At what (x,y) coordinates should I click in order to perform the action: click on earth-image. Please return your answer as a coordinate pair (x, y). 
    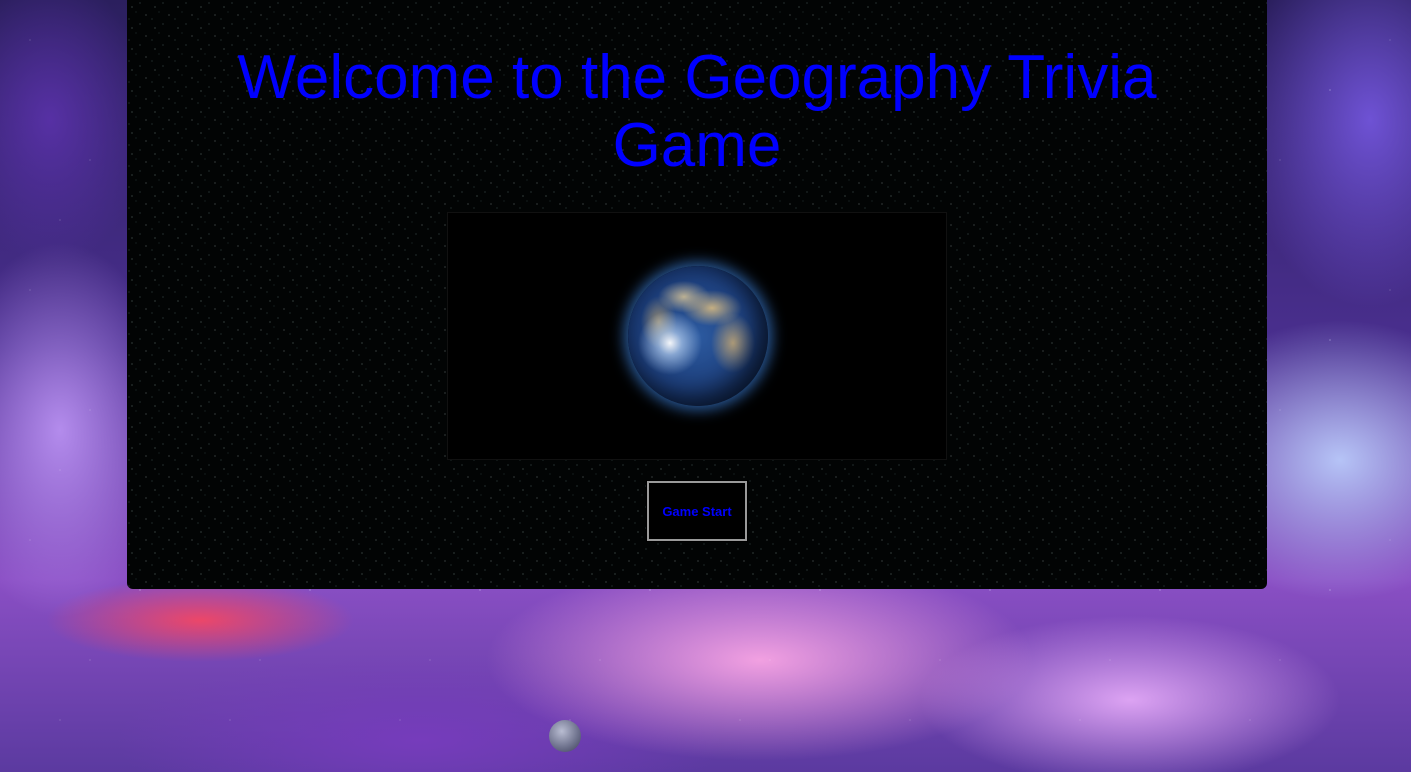
    Looking at the image, I should click on (697, 336).